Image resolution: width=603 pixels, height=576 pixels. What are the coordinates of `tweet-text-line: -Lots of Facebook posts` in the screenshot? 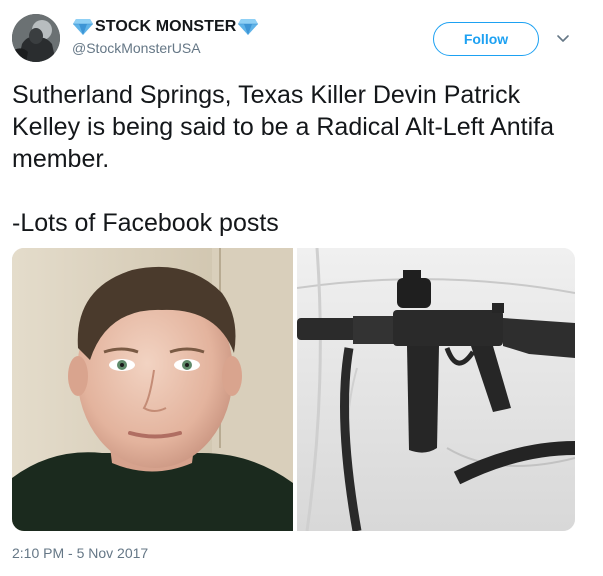 It's located at (145, 223).